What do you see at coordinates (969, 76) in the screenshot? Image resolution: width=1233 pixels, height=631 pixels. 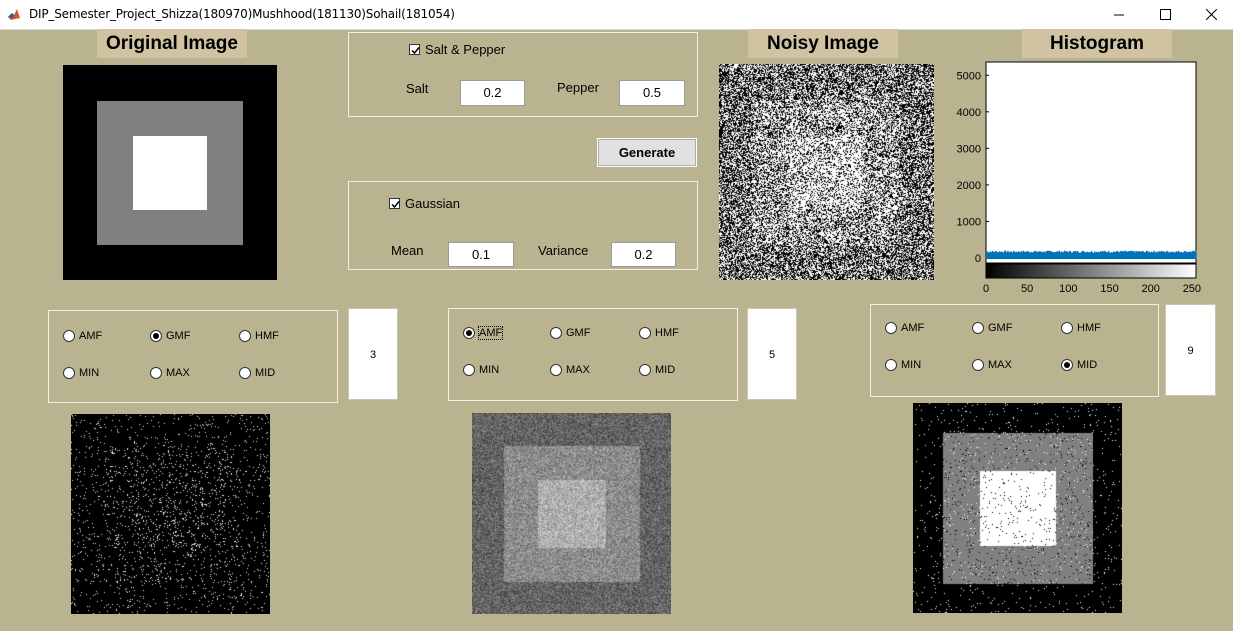 I see `y-tick-label: 5000` at bounding box center [969, 76].